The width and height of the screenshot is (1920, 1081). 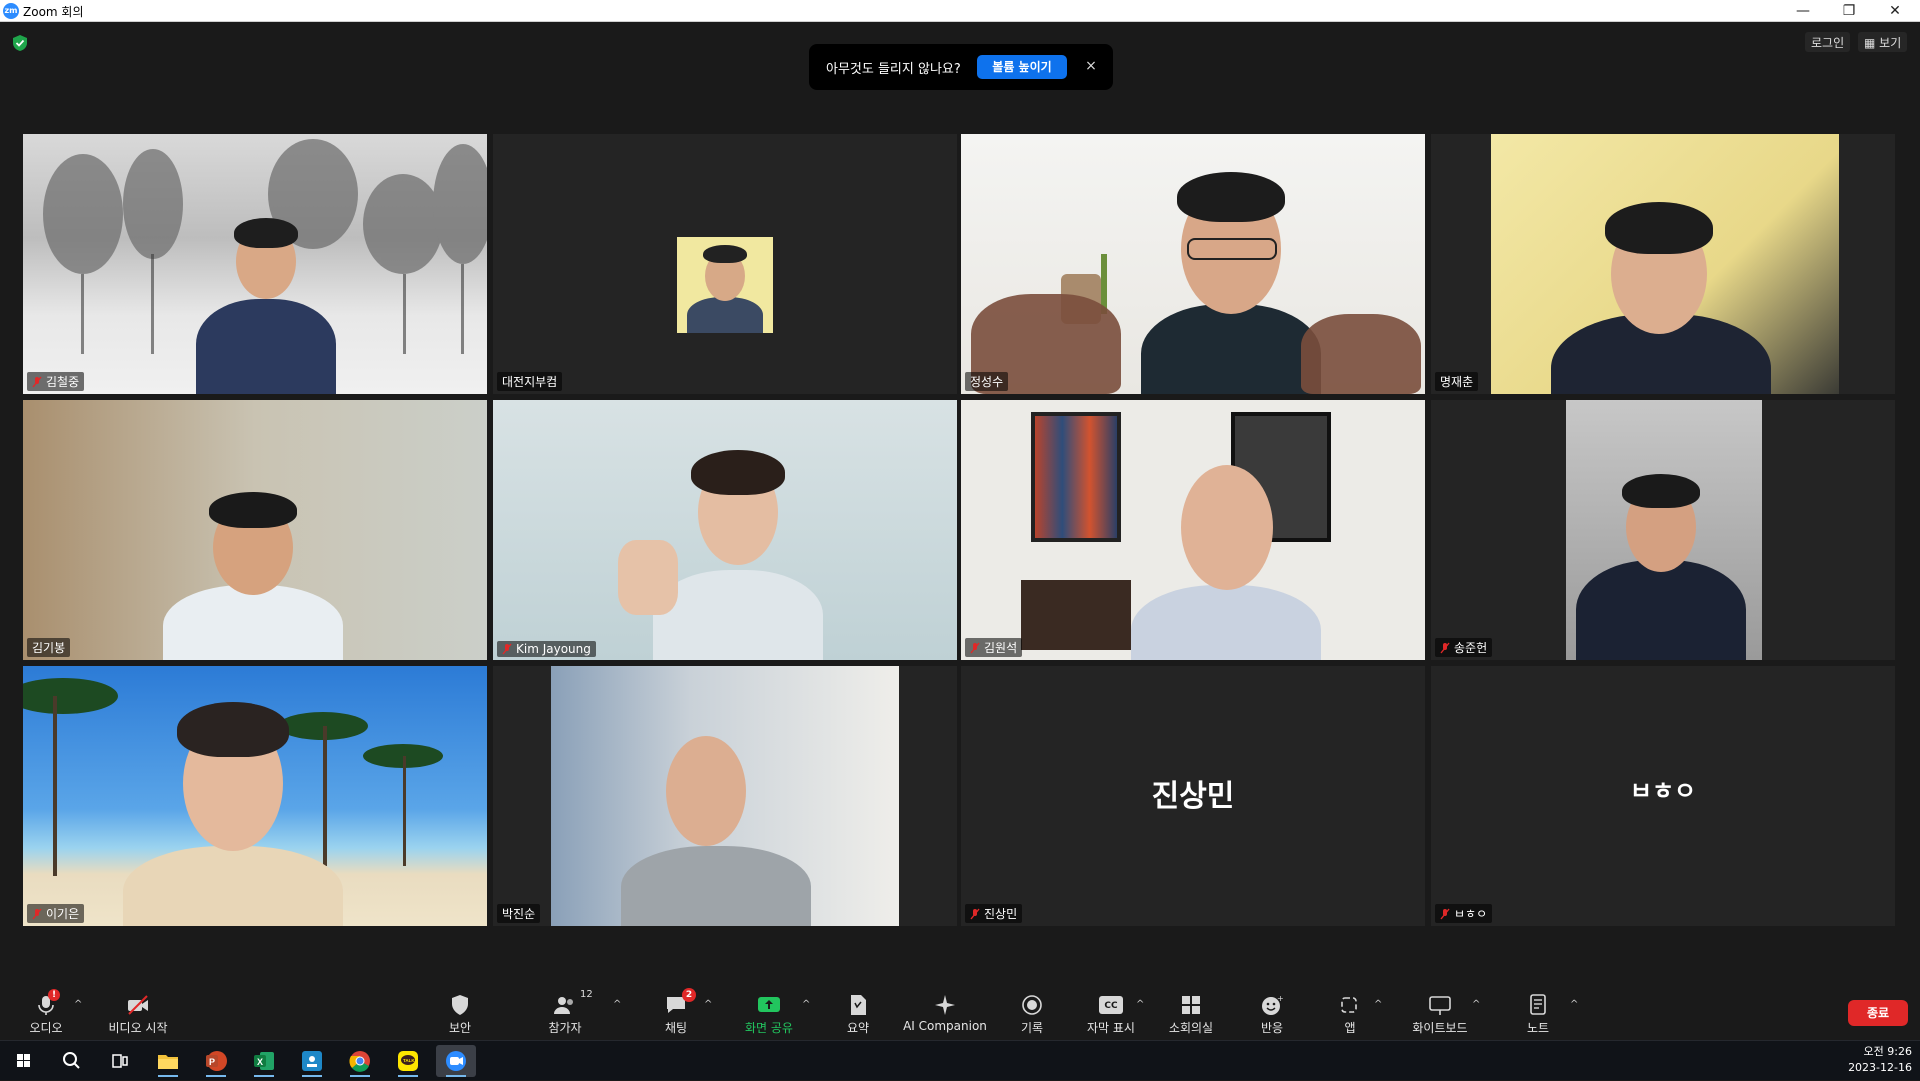 I want to click on video-tile-active-speaker: 정성수, so click(x=1193, y=264).